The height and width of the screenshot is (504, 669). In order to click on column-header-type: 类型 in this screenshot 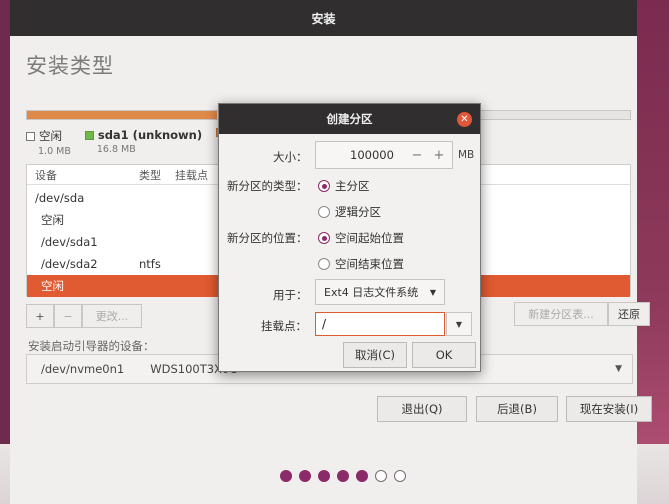, I will do `click(150, 175)`.